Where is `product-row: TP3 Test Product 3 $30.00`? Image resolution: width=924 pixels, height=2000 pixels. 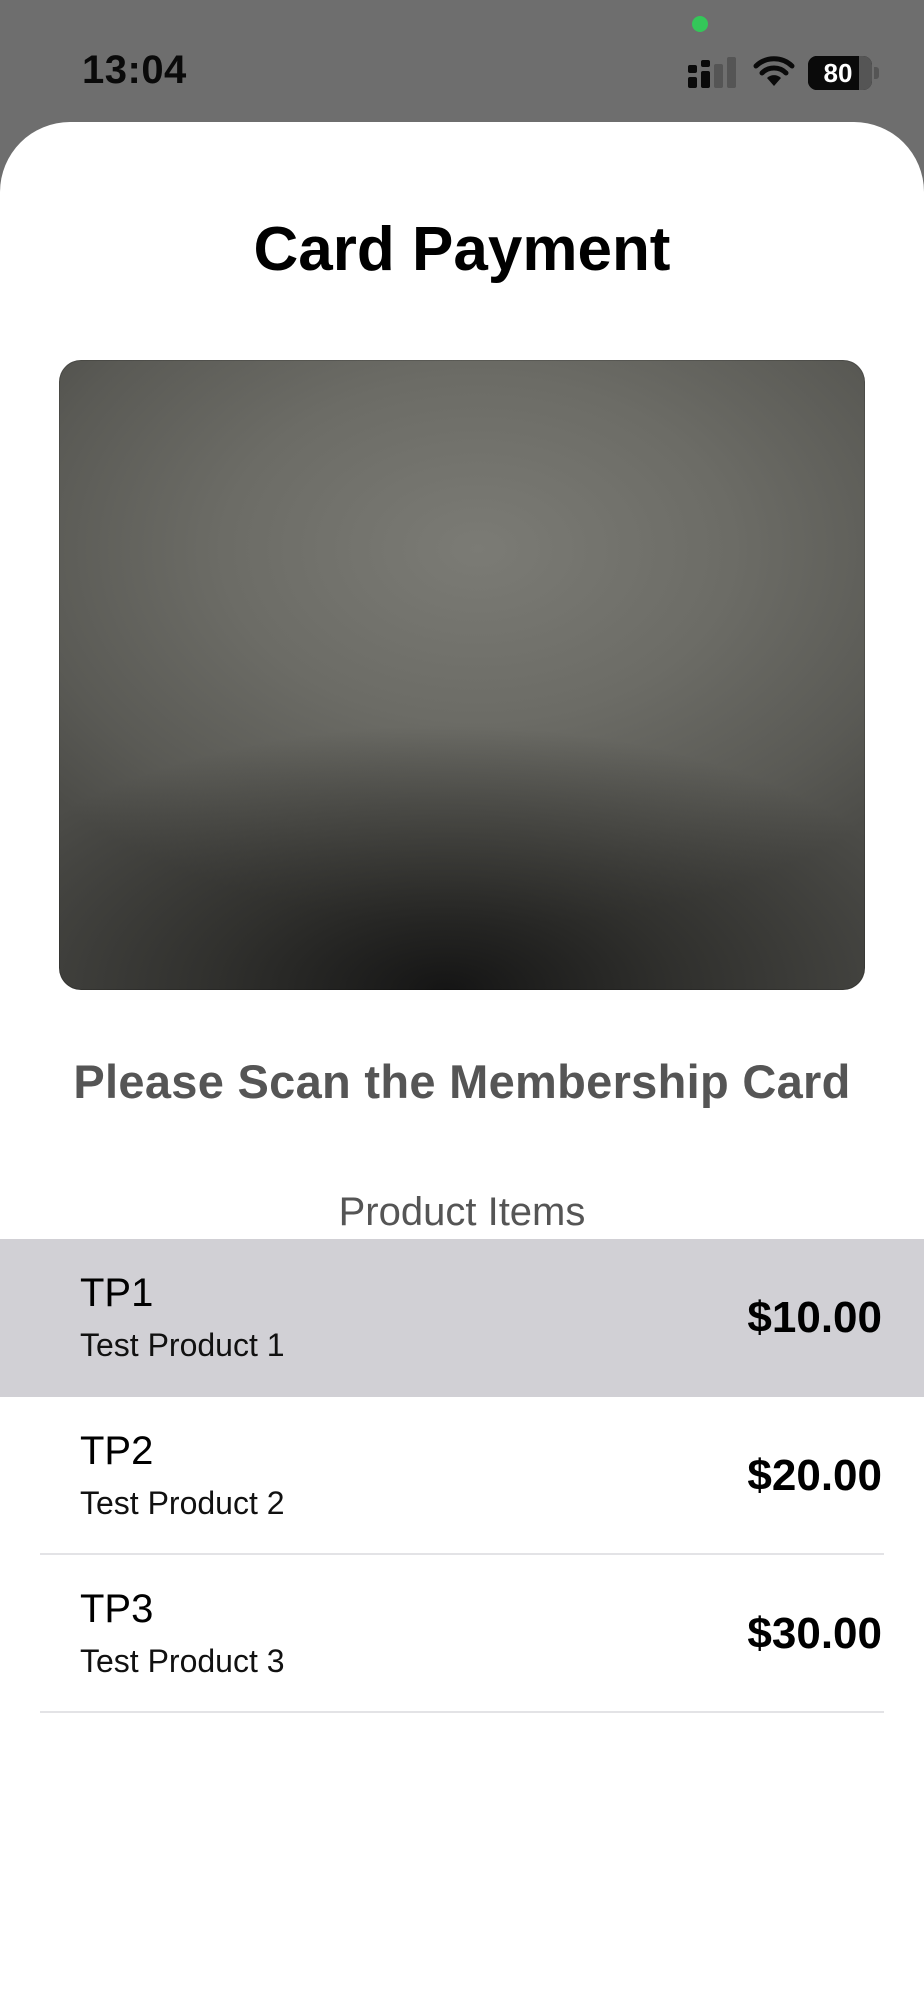
product-row: TP3 Test Product 3 $30.00 is located at coordinates (462, 1634).